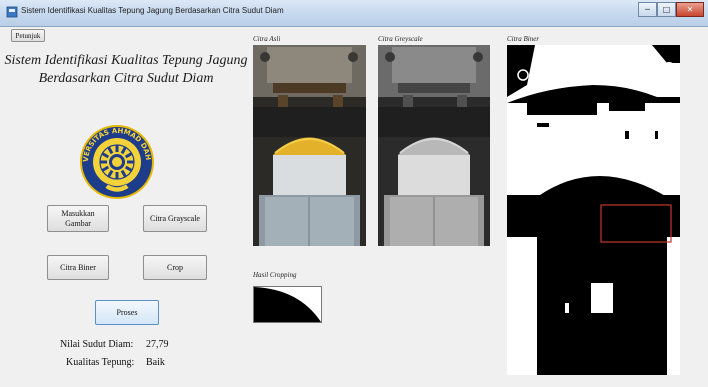  What do you see at coordinates (647, 9) in the screenshot?
I see `minimize-button: ─` at bounding box center [647, 9].